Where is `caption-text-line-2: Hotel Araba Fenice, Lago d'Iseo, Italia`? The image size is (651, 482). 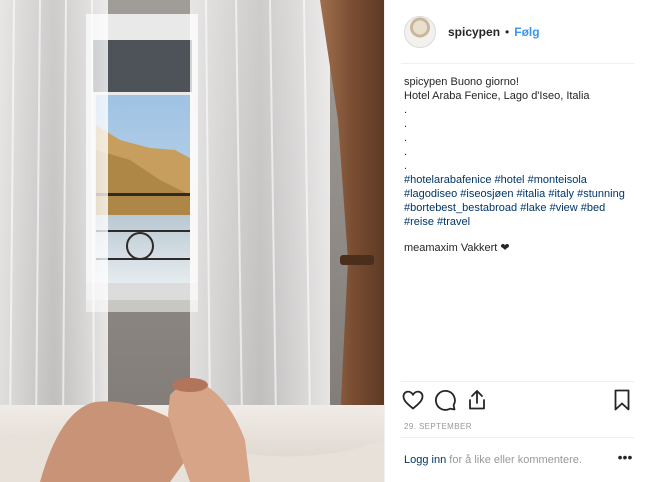 caption-text-line-2: Hotel Araba Fenice, Lago d'Iseo, Italia is located at coordinates (497, 96).